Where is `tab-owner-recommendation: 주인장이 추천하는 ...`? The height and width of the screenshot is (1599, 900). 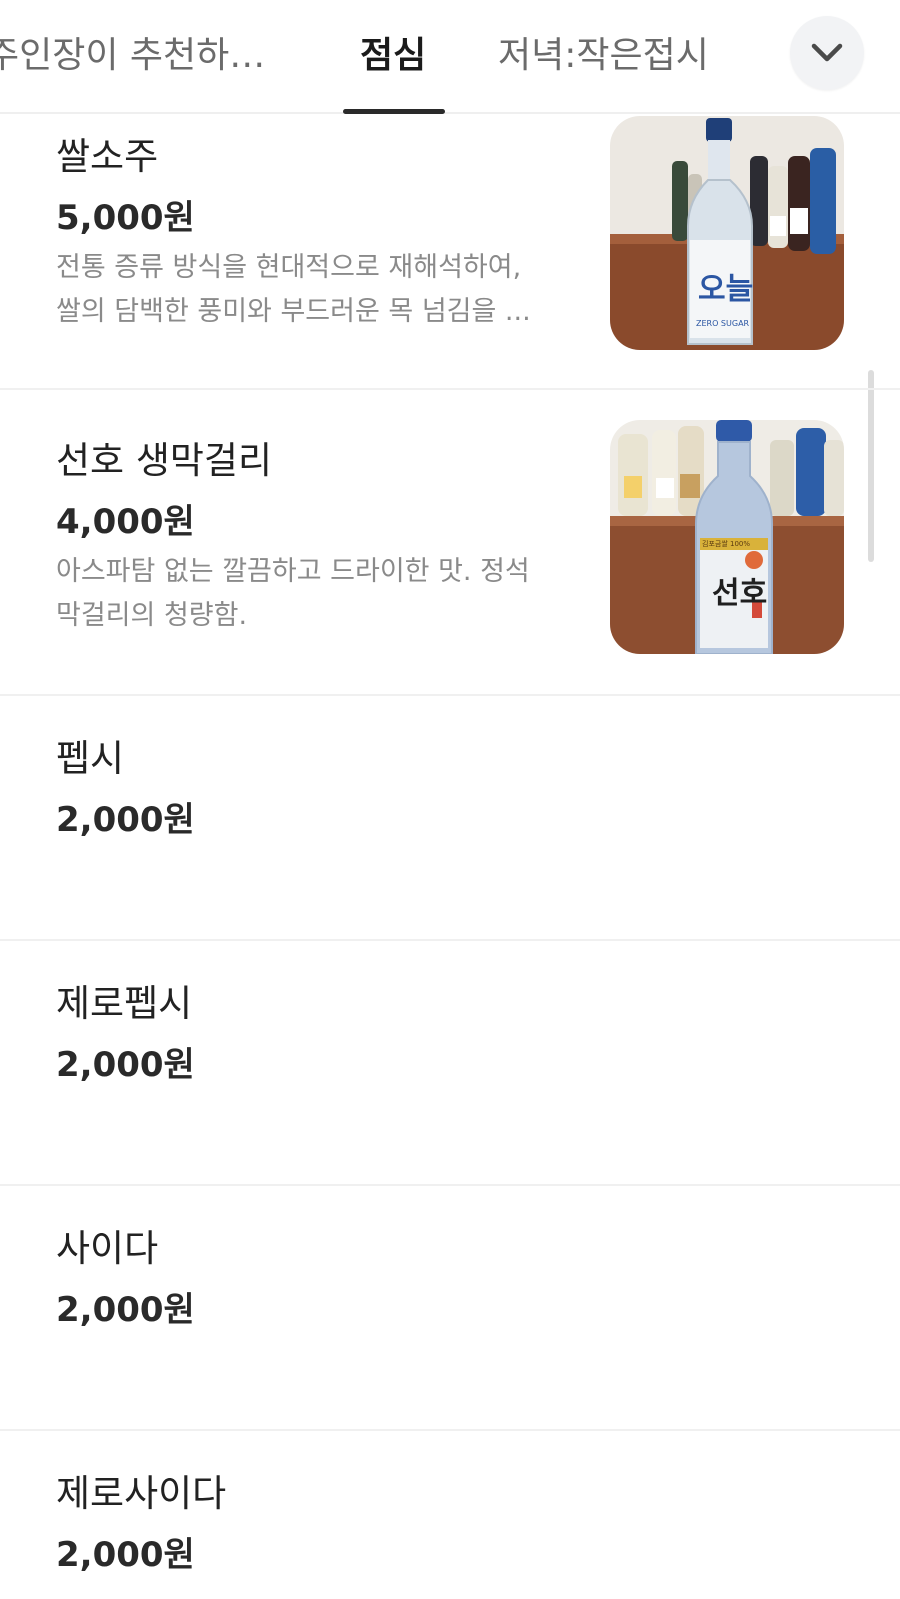 tab-owner-recommendation: 주인장이 추천하는 ... is located at coordinates (148, 52).